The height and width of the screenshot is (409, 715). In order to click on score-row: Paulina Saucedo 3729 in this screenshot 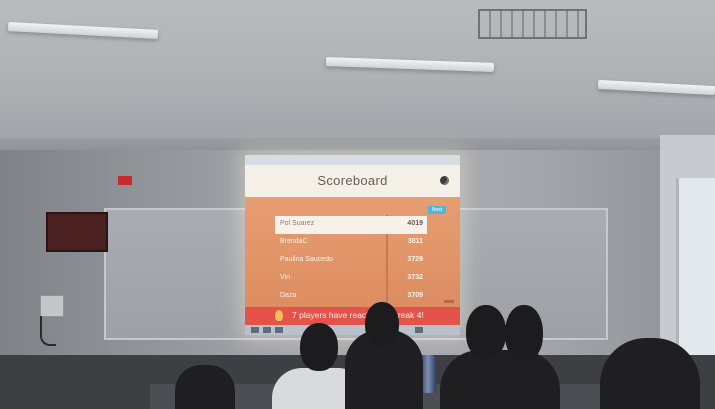, I will do `click(351, 261)`.